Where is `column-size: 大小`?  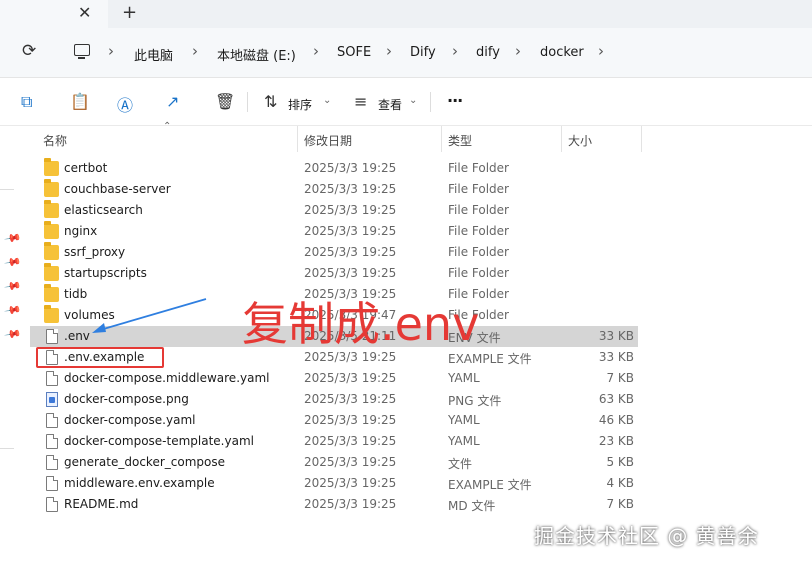
column-size: 大小 is located at coordinates (580, 140).